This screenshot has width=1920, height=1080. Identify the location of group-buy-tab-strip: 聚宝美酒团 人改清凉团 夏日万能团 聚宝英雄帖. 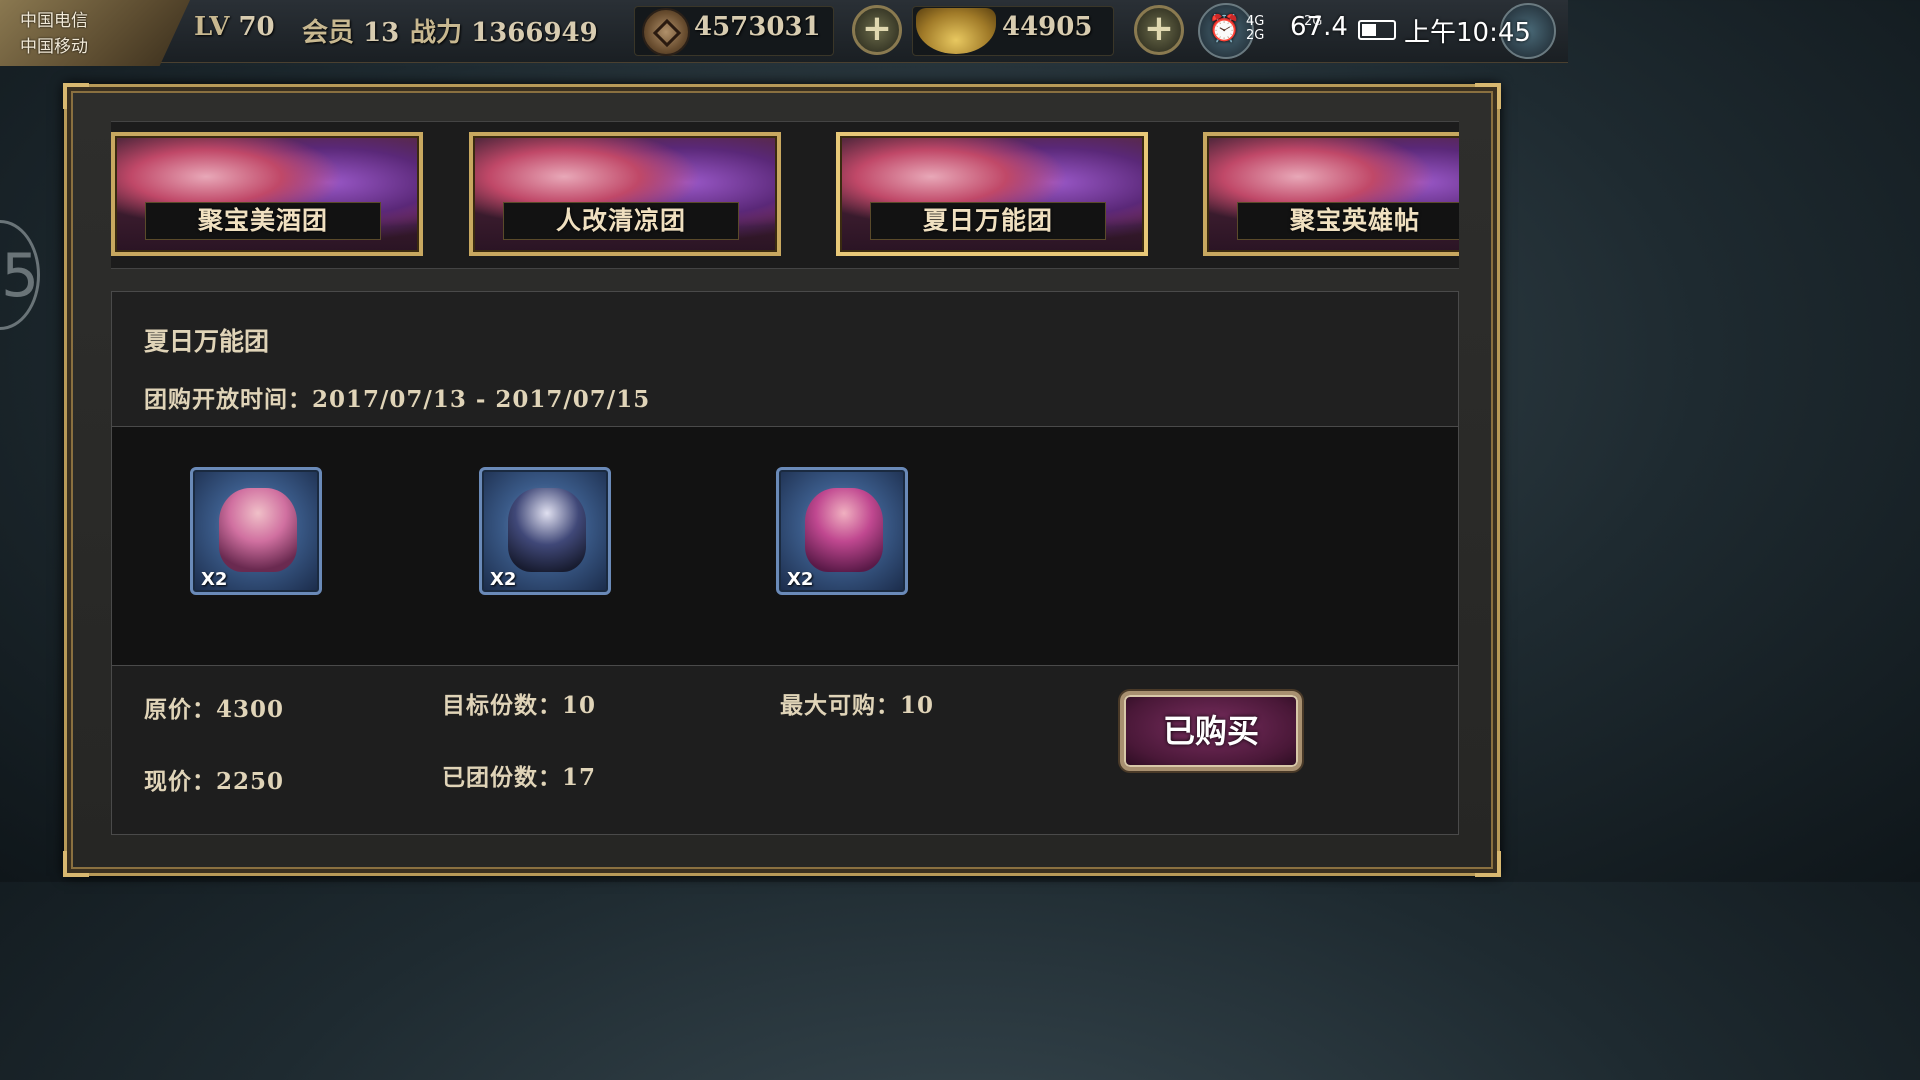
(785, 195).